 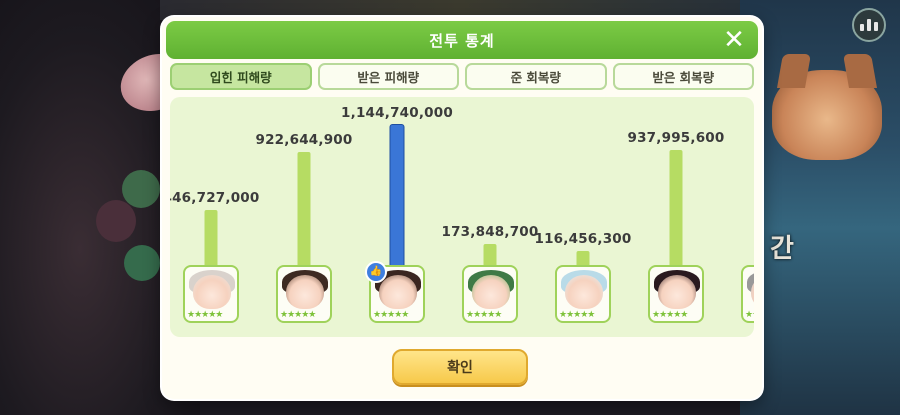 I want to click on dialog-title: 전투 통계, so click(x=462, y=40).